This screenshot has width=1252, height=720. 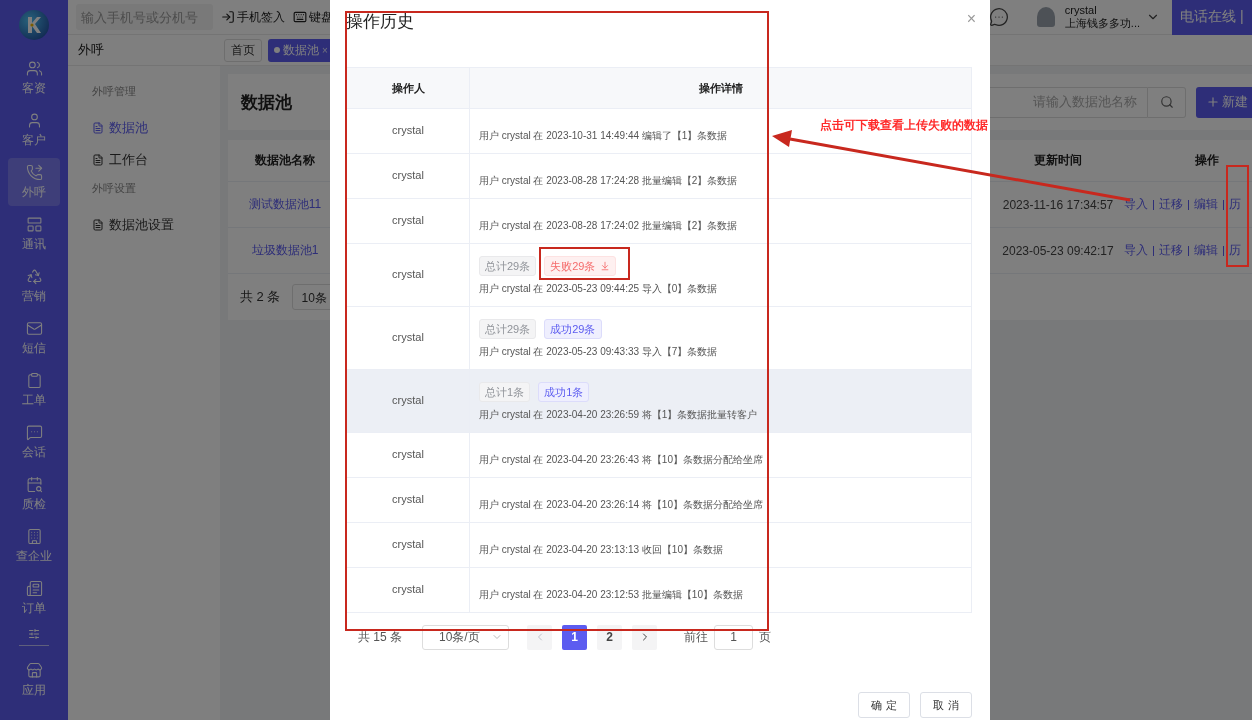 I want to click on search-button, so click(x=1167, y=102).